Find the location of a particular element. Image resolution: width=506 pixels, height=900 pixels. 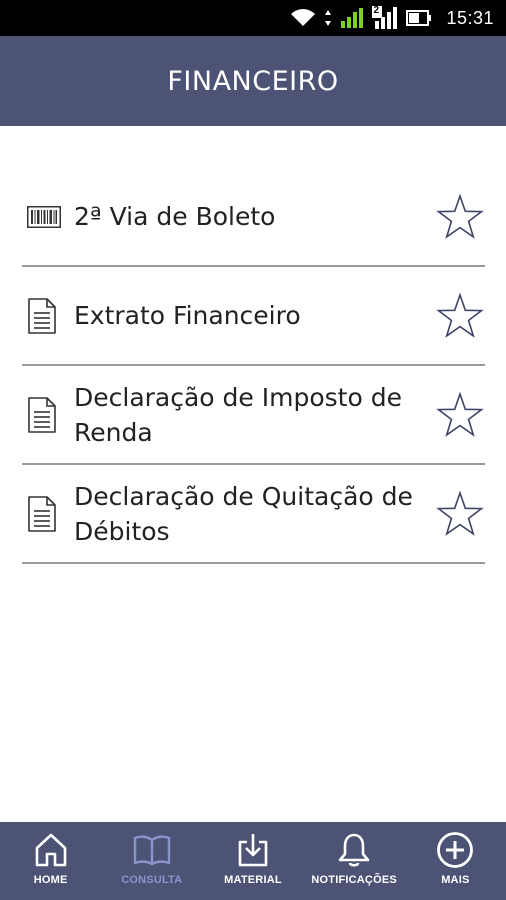

list-item-imposto-renda: Declaração de Imposto de Renda is located at coordinates (253, 415).